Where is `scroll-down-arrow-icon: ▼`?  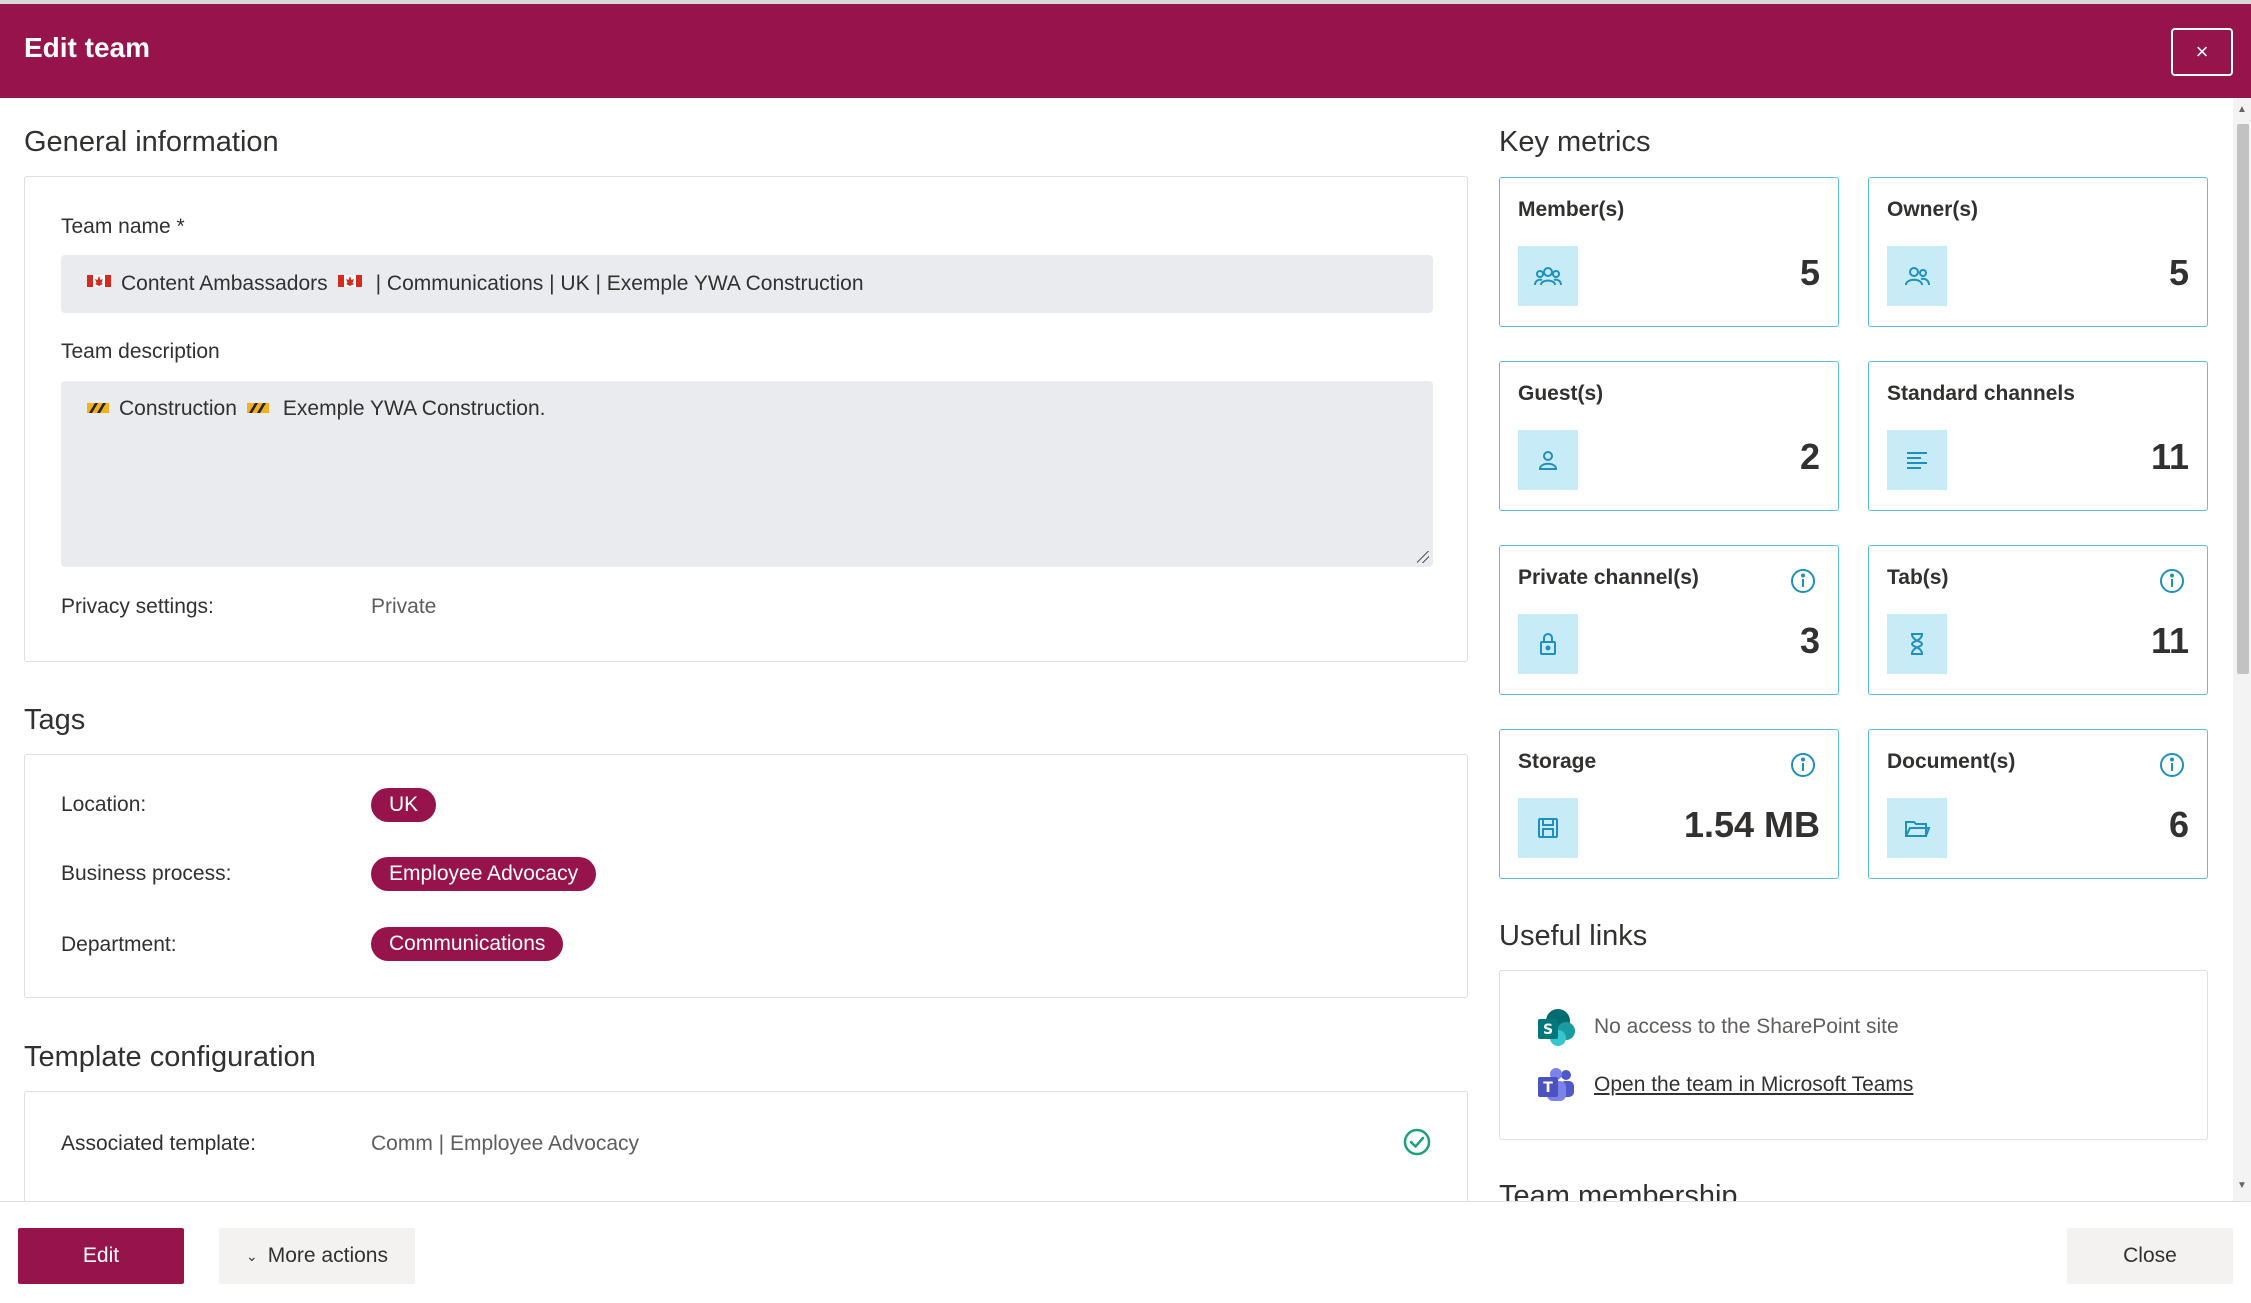
scroll-down-arrow-icon: ▼ is located at coordinates (2242, 1185).